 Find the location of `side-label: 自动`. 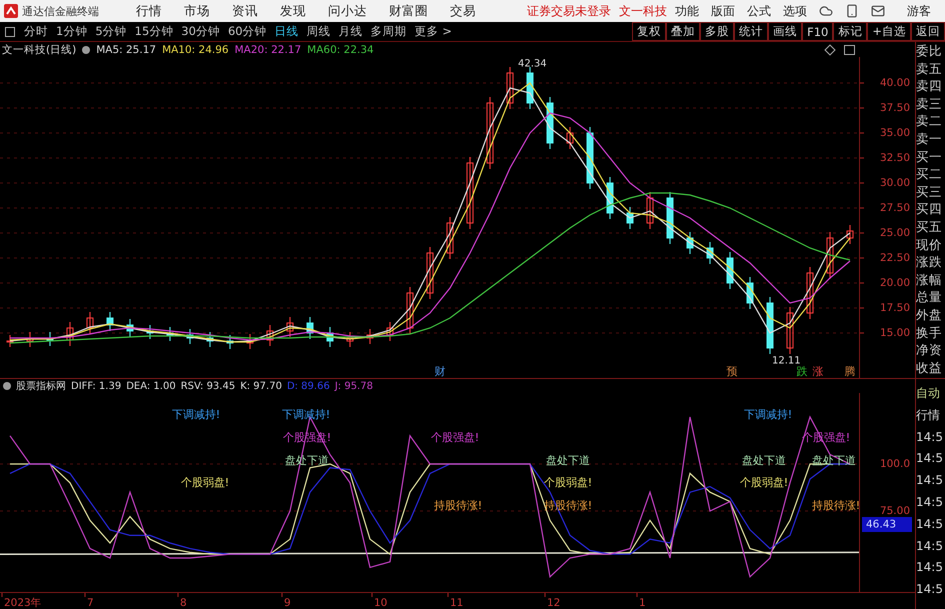

side-label: 自动 is located at coordinates (928, 393).